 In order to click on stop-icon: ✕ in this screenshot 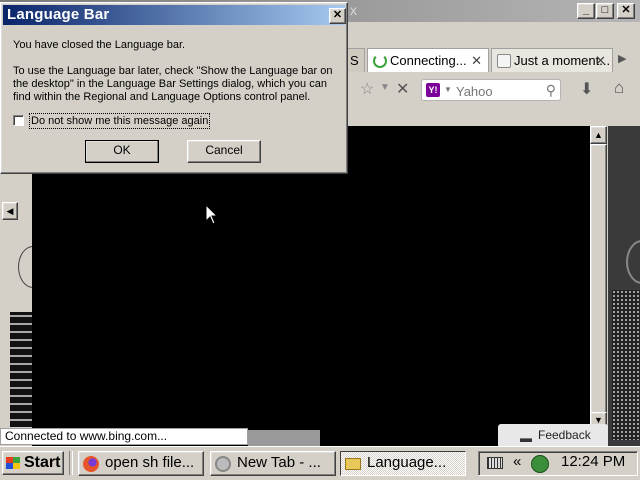, I will do `click(402, 89)`.